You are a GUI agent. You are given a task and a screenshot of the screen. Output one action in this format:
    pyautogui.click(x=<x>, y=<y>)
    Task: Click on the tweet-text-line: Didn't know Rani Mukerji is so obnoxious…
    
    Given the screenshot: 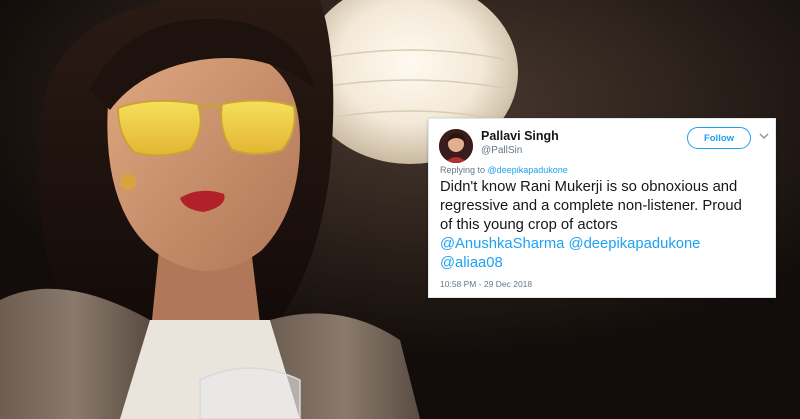 What is the action you would take?
    pyautogui.click(x=589, y=187)
    